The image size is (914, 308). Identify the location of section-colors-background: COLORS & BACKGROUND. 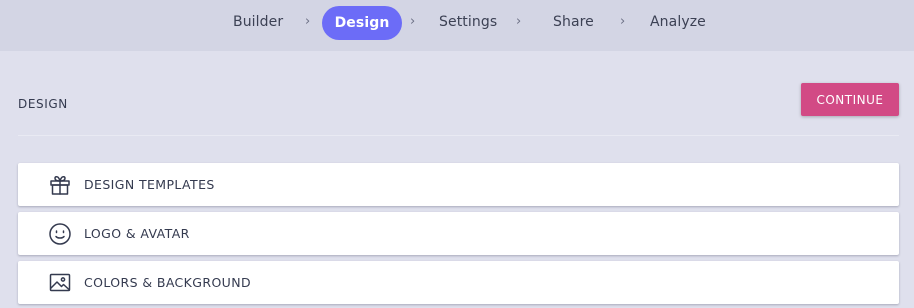
(458, 282).